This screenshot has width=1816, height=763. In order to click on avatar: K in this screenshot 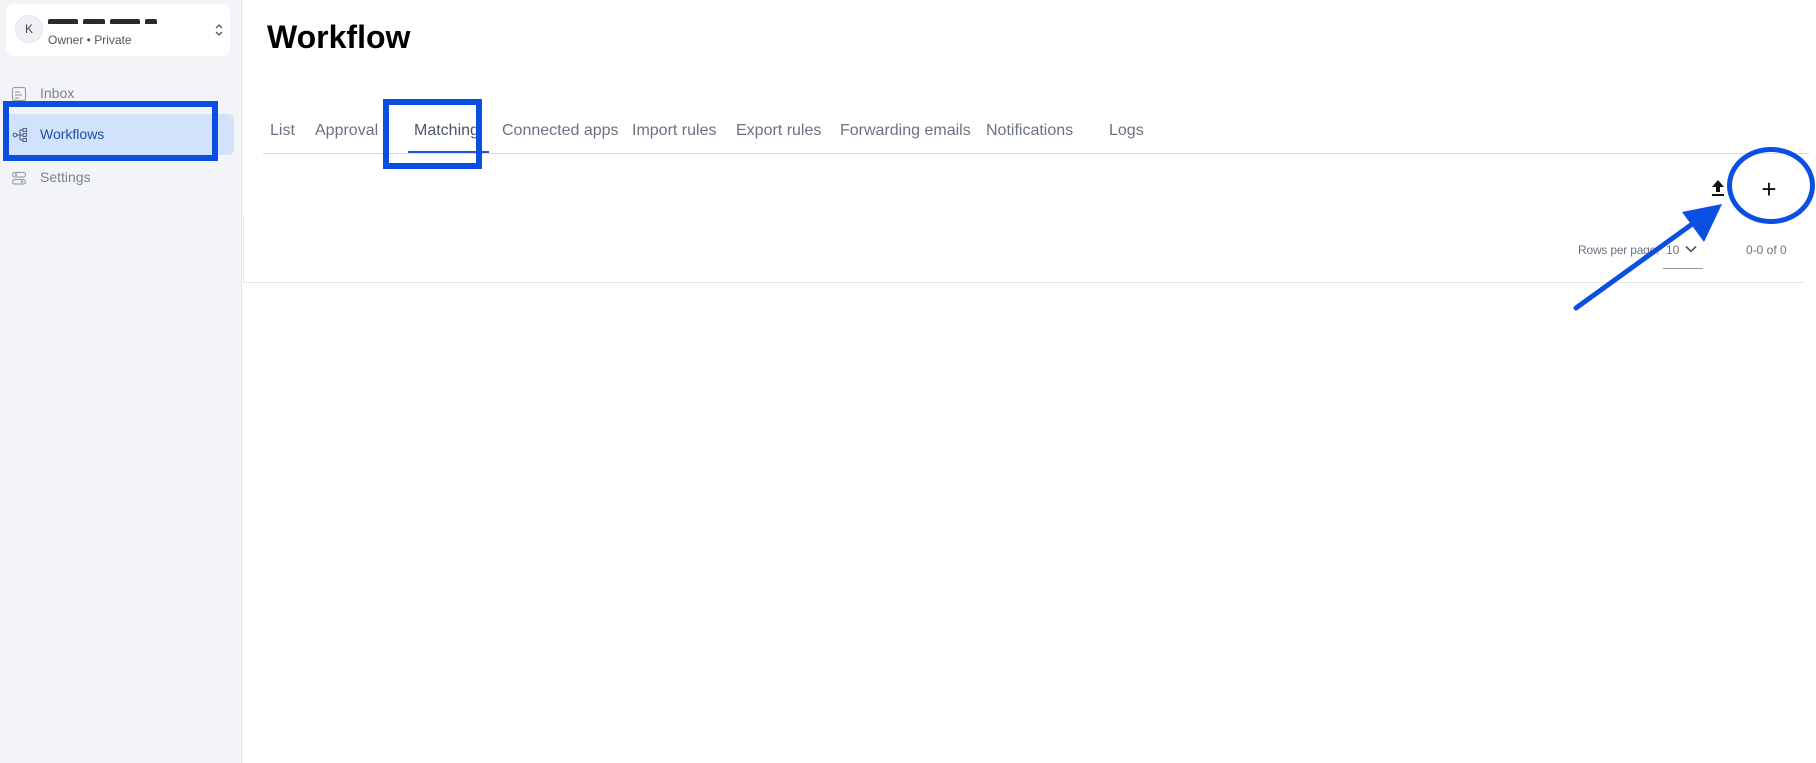, I will do `click(29, 29)`.